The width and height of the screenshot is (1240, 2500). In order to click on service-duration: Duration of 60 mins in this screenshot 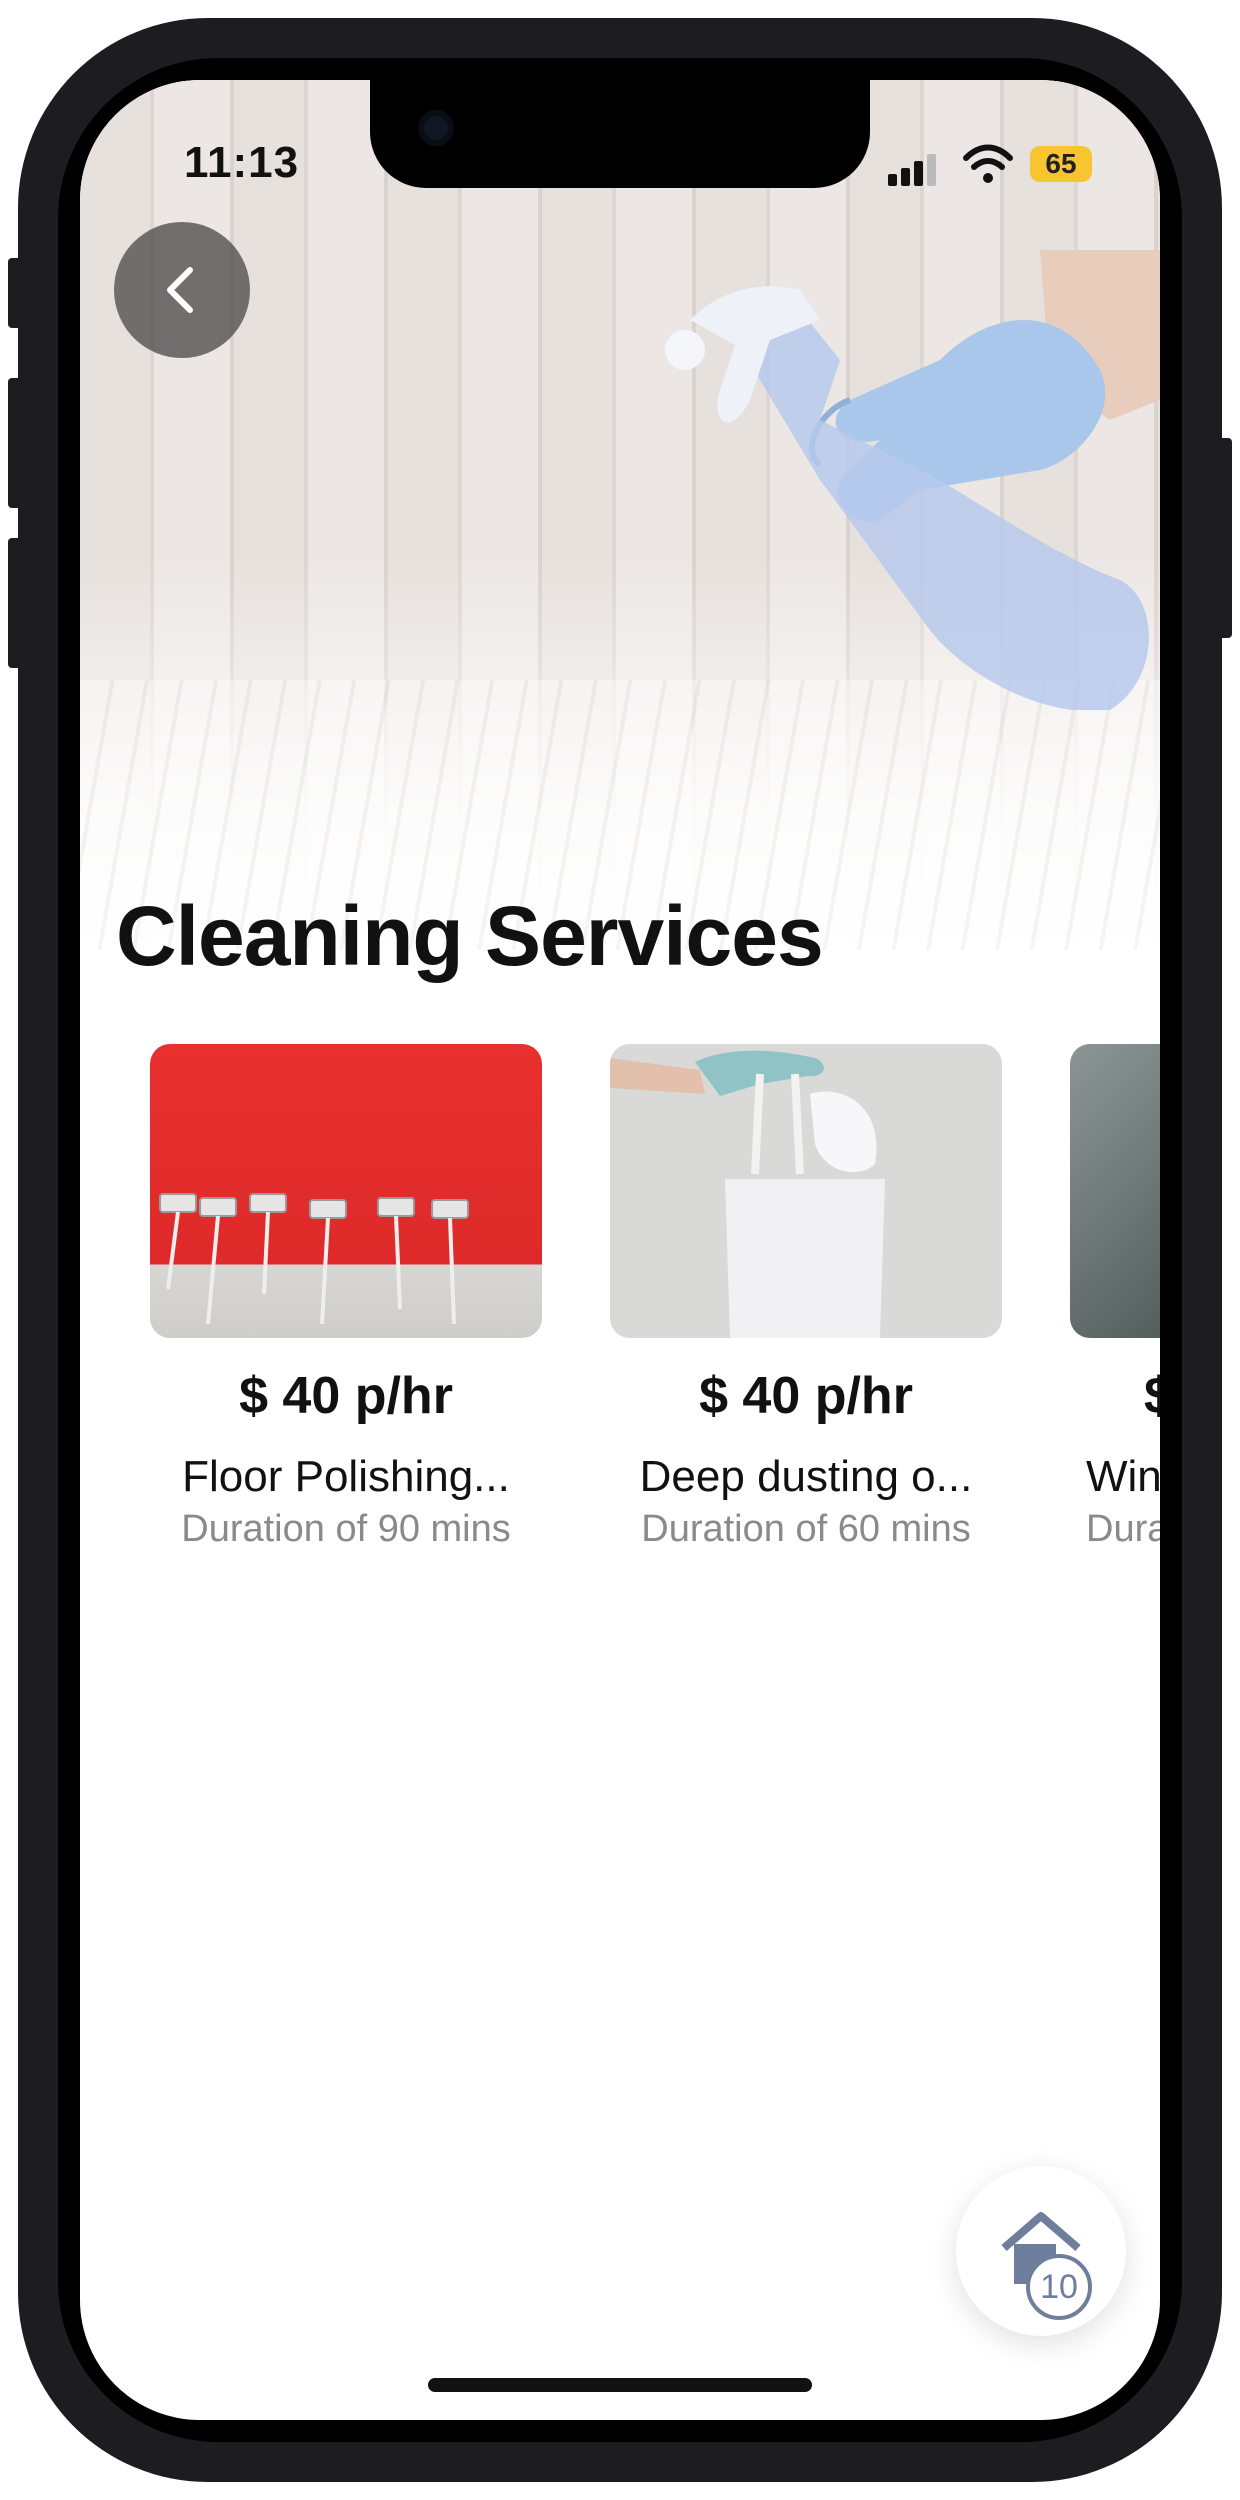, I will do `click(806, 1529)`.